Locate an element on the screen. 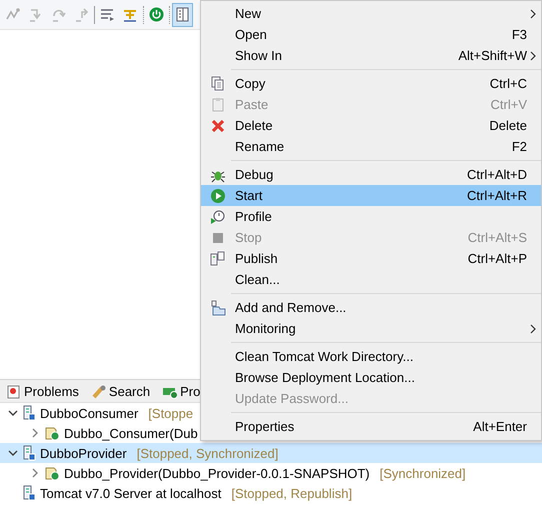  shortcut-label: Delete is located at coordinates (508, 125).